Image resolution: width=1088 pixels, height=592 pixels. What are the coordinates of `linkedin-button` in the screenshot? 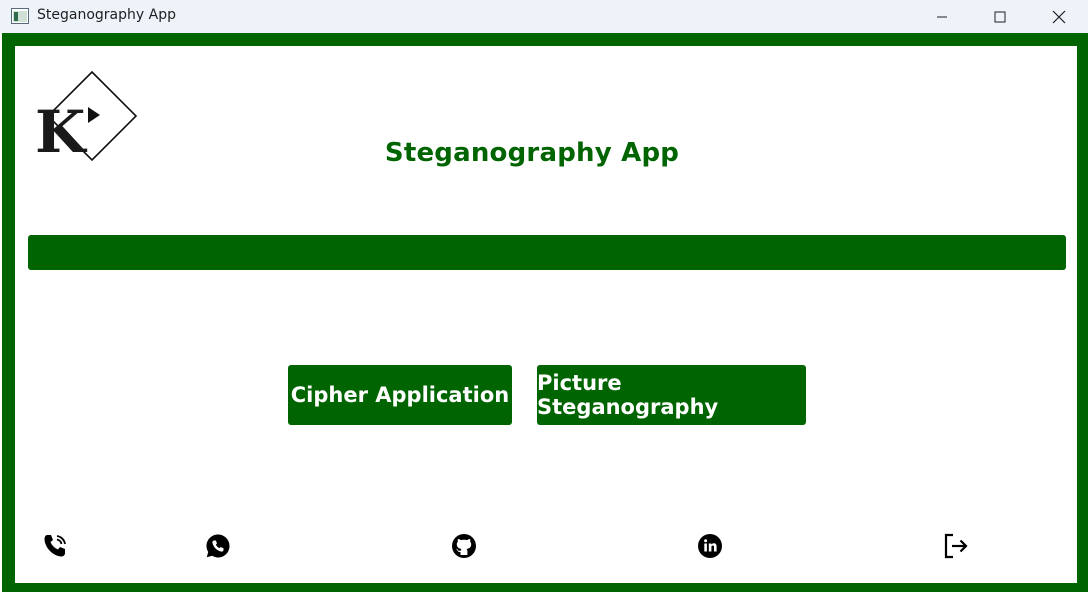 It's located at (710, 546).